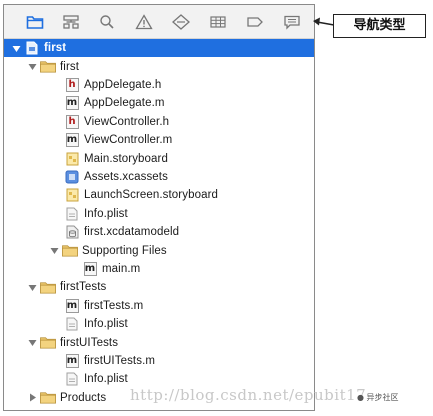  I want to click on tree-row-file: m firstTests.m, so click(159, 306).